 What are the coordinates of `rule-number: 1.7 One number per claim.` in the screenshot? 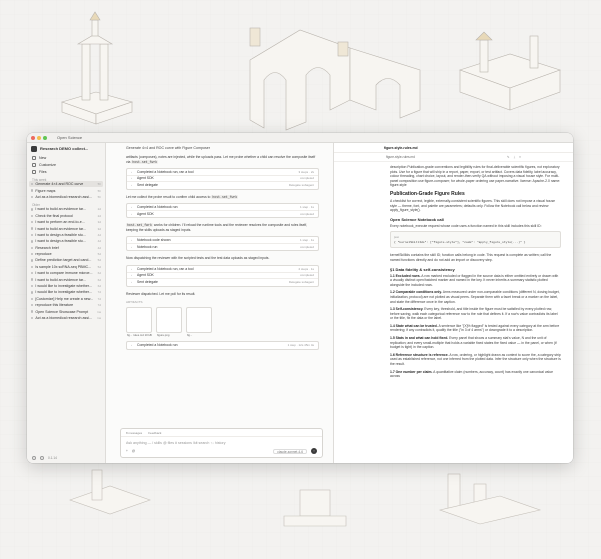 It's located at (411, 371).